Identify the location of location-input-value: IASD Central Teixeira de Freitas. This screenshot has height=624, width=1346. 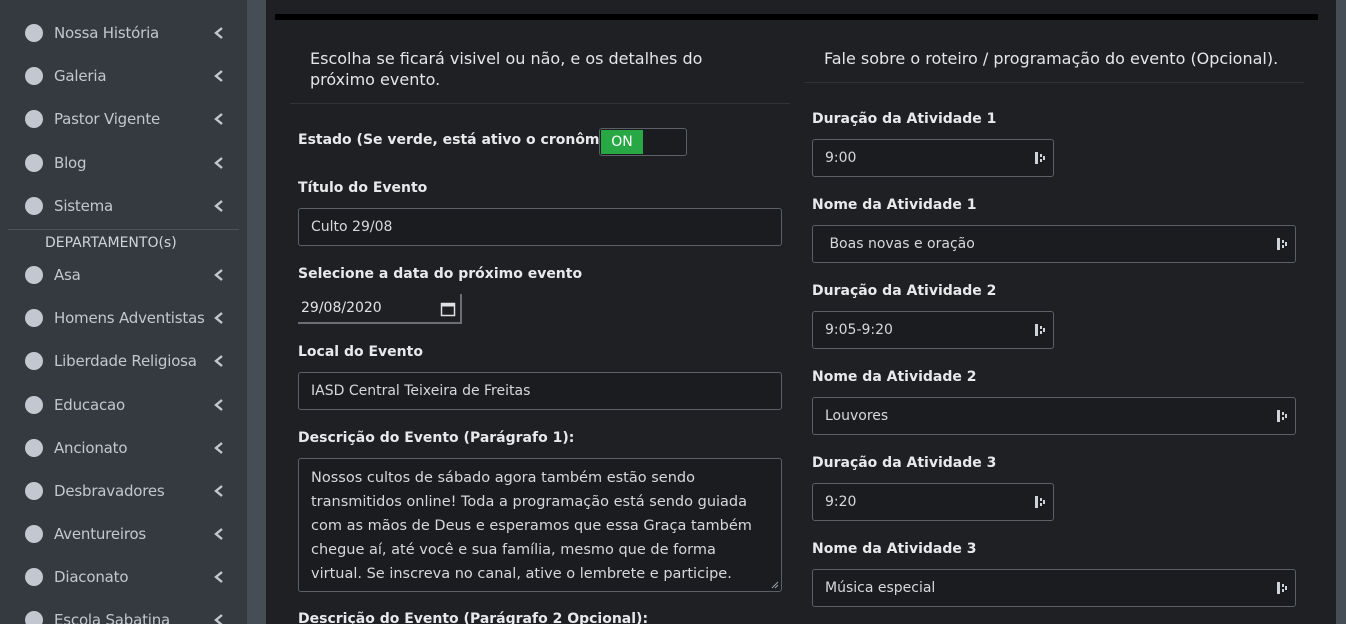
(421, 391).